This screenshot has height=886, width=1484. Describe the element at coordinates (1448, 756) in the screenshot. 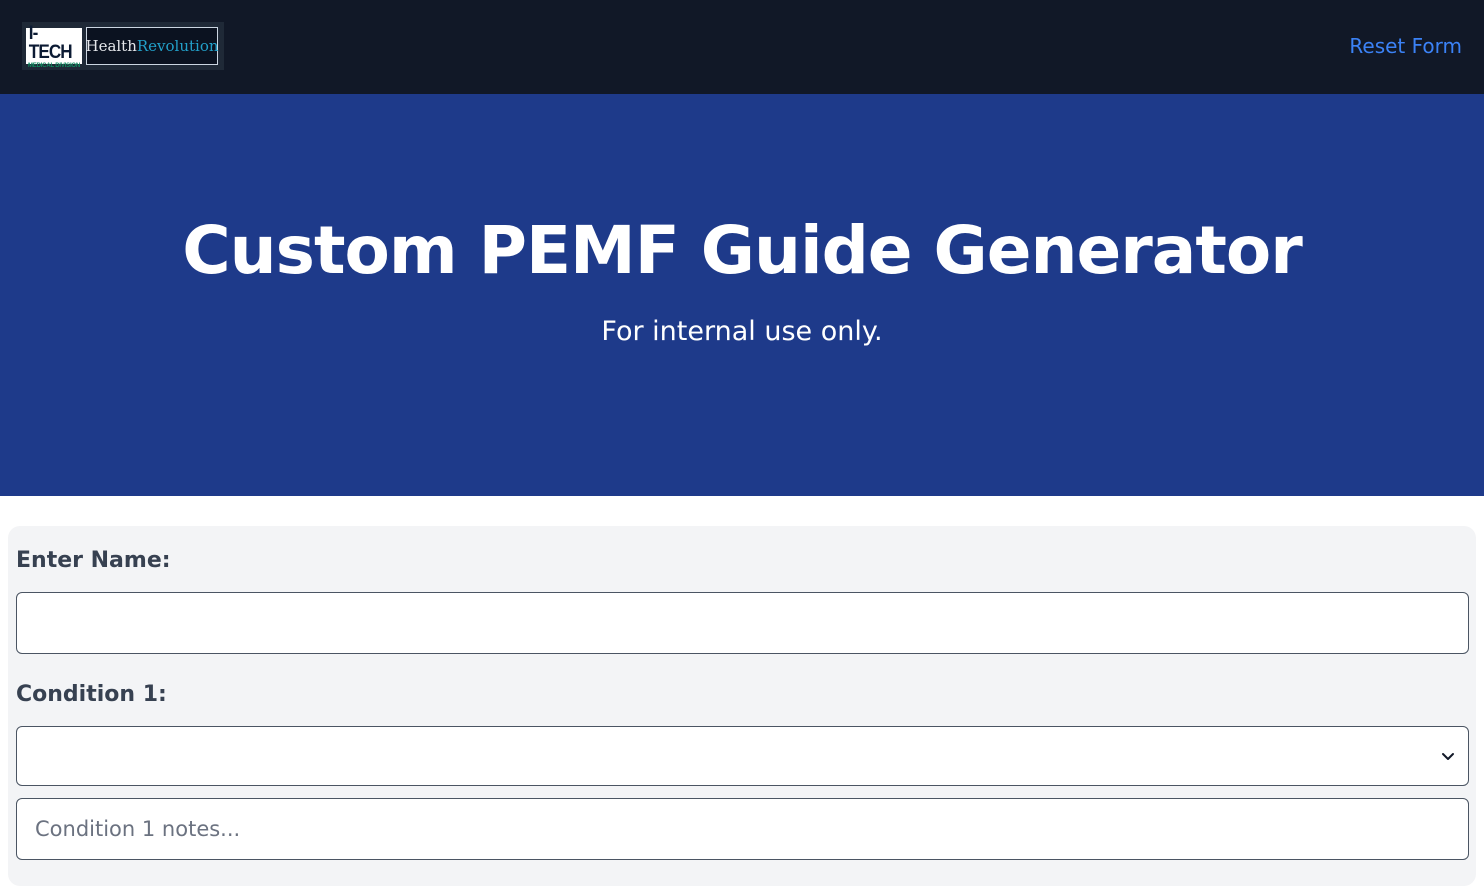

I see `chevron-down-icon` at that location.